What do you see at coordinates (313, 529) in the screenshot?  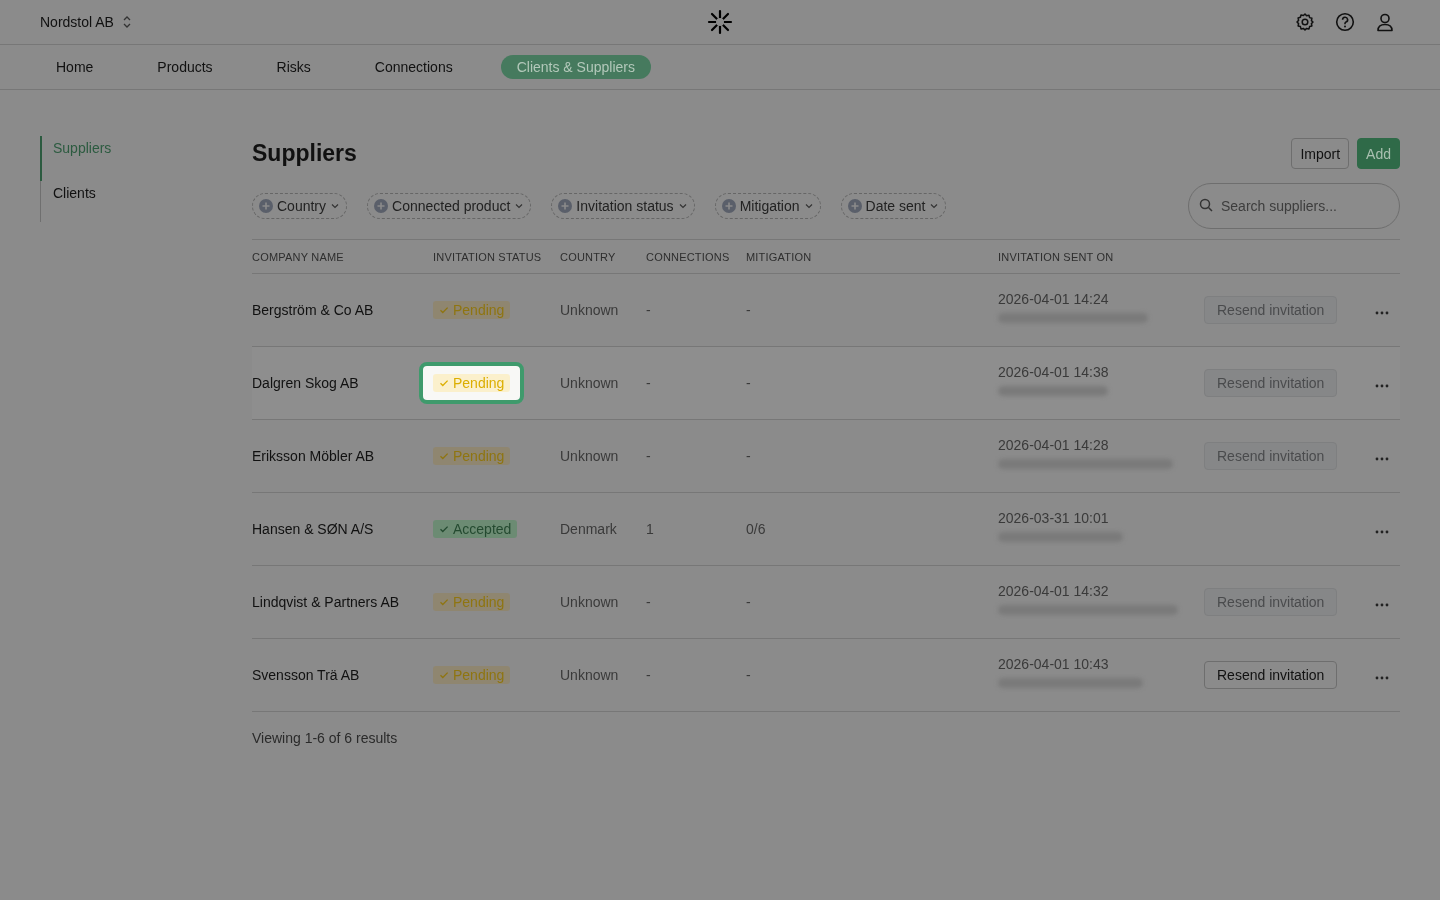 I see `company-name: Hansen & SØN A/S` at bounding box center [313, 529].